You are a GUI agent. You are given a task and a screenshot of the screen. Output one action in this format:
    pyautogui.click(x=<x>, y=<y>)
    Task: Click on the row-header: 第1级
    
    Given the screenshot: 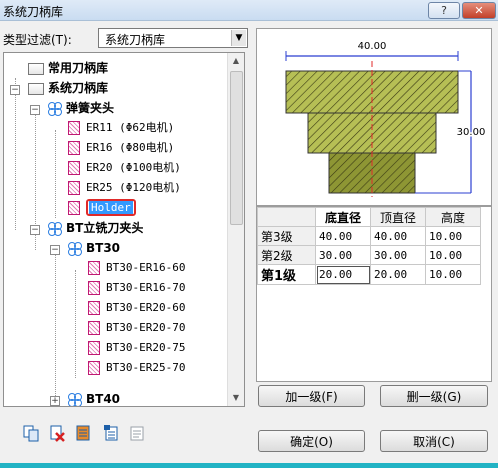 What is the action you would take?
    pyautogui.click(x=286, y=274)
    